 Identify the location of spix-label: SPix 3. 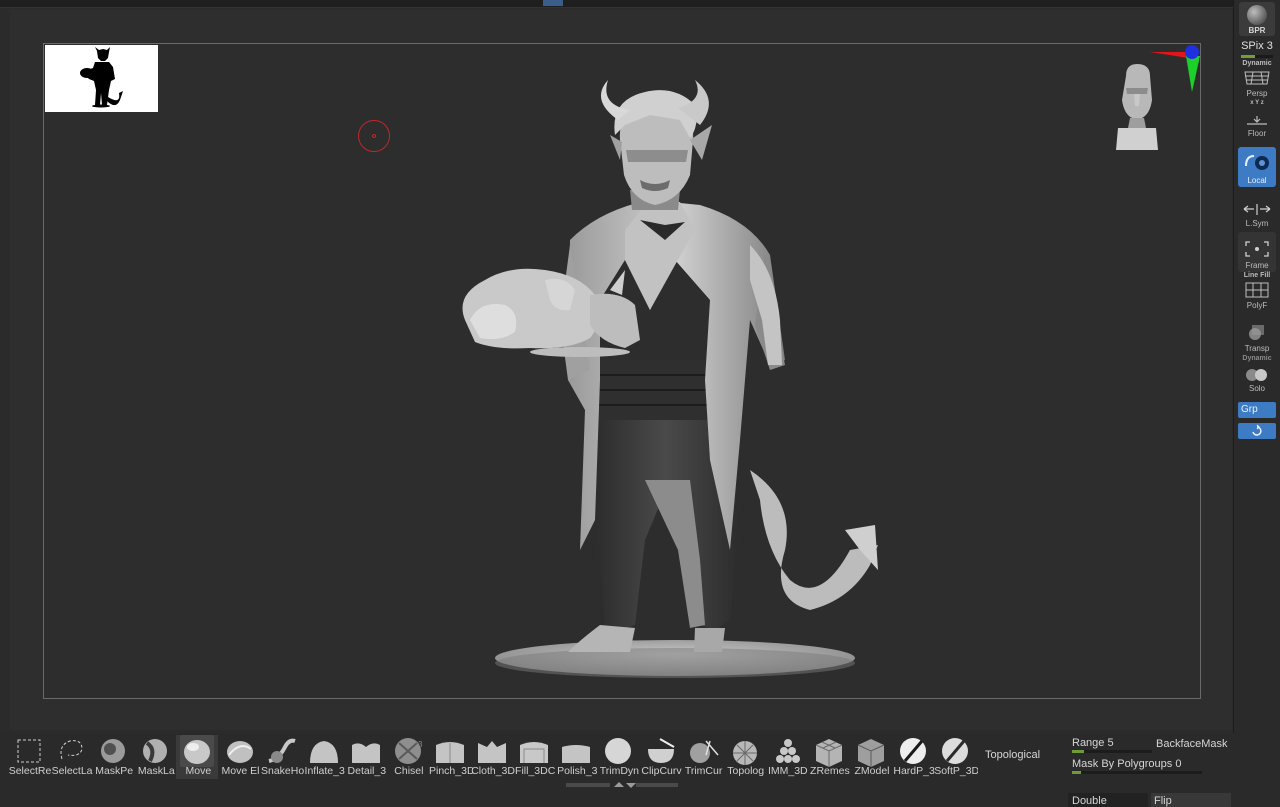
(1257, 46).